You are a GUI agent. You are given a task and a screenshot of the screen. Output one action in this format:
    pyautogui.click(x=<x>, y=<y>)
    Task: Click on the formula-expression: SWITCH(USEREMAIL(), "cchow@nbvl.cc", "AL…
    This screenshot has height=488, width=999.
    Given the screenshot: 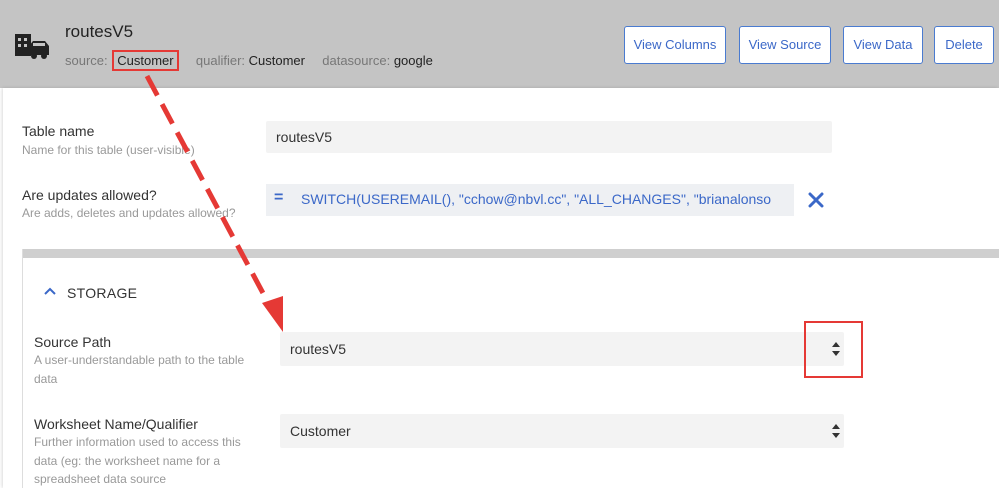 What is the action you would take?
    pyautogui.click(x=536, y=199)
    